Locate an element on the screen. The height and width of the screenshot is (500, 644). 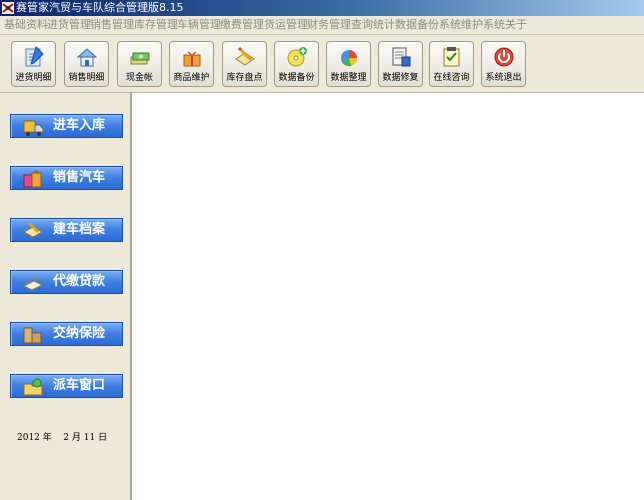
app-icon is located at coordinates (8, 8).